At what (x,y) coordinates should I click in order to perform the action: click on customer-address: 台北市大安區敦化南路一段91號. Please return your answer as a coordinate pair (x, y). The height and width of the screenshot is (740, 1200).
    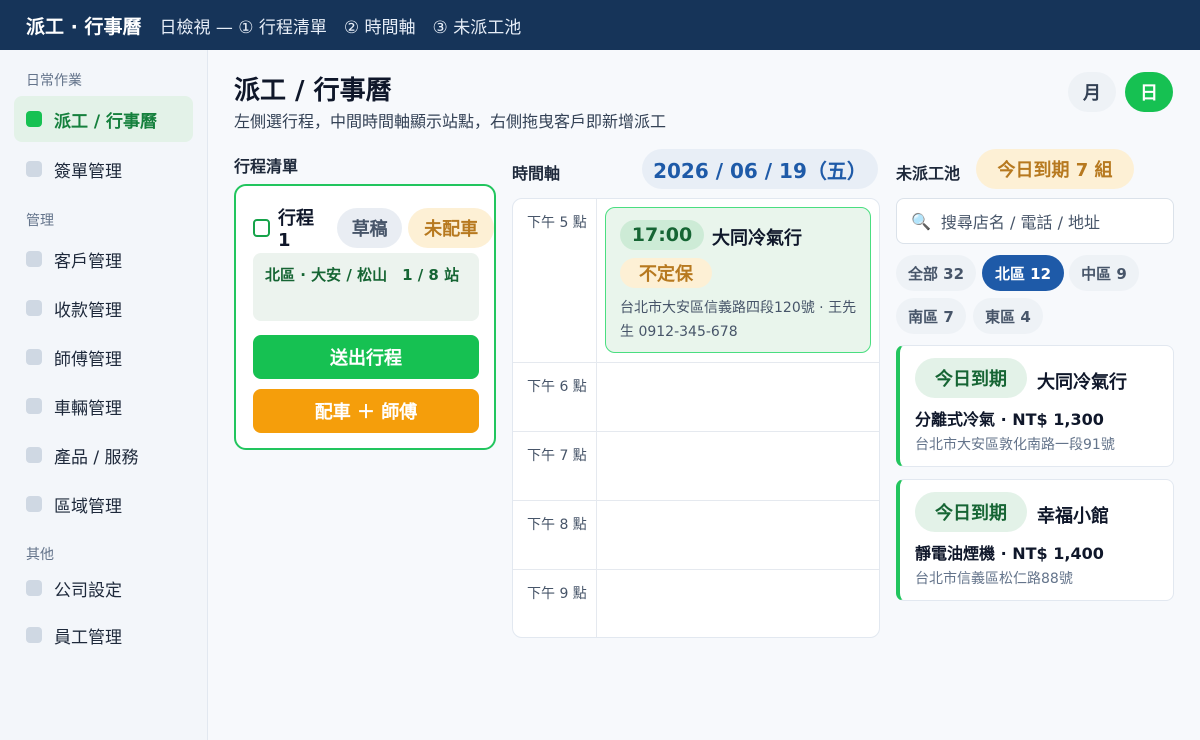
    Looking at the image, I should click on (1015, 445).